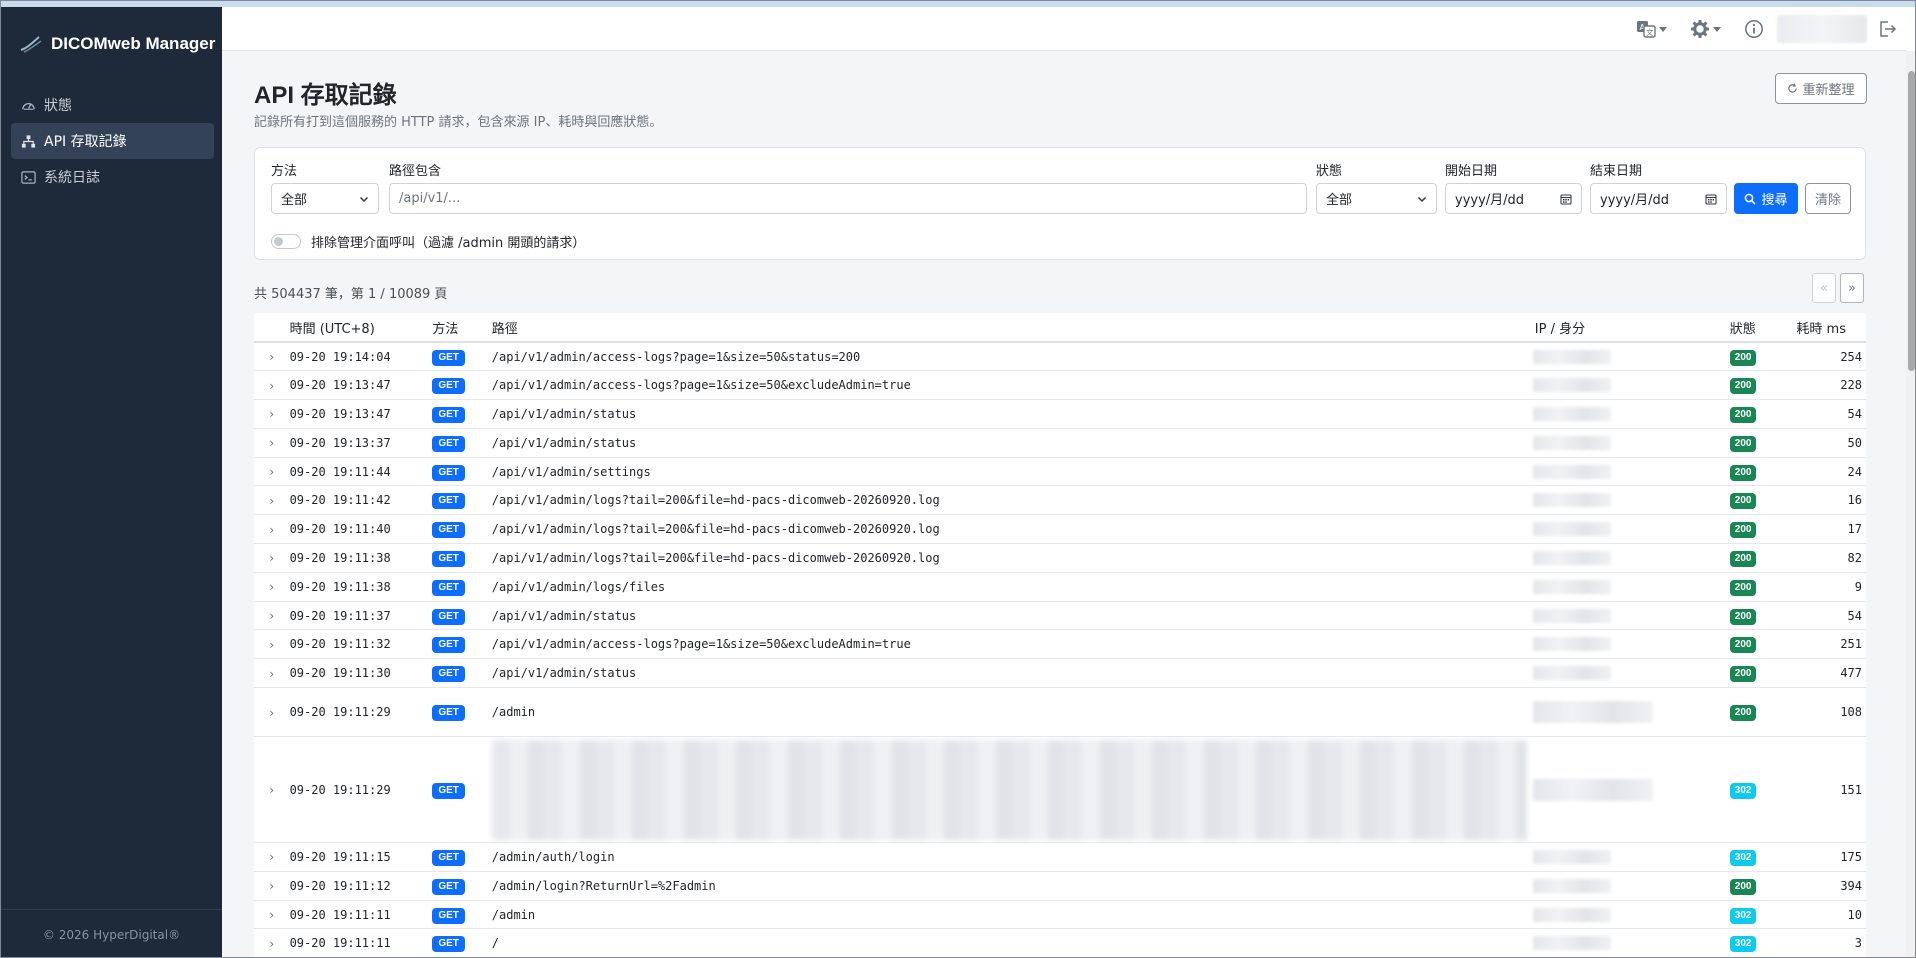 The image size is (1916, 958). I want to click on start-date-placeholder: yyyy/月/dd, so click(1490, 200).